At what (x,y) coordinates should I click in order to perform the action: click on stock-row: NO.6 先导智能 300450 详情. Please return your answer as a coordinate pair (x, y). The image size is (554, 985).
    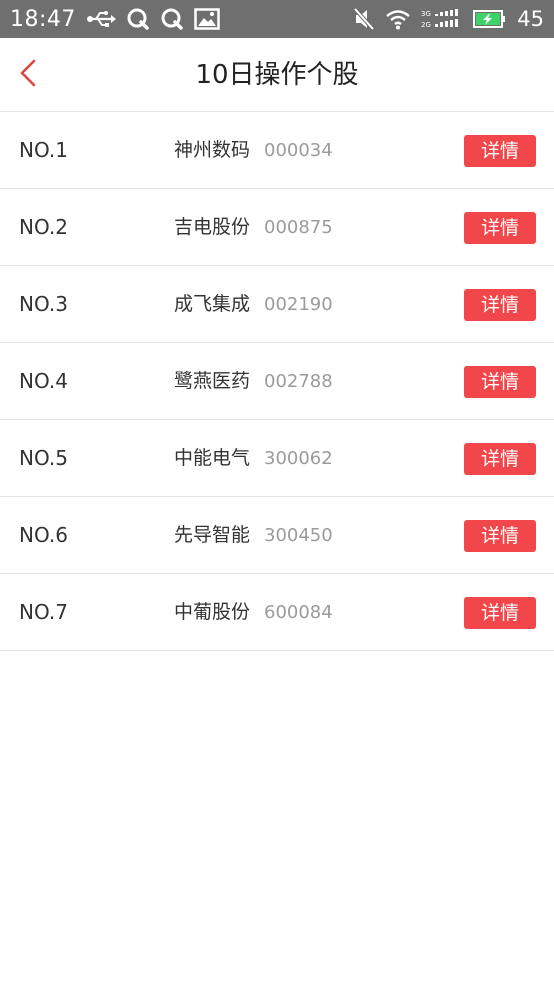
    Looking at the image, I should click on (277, 535).